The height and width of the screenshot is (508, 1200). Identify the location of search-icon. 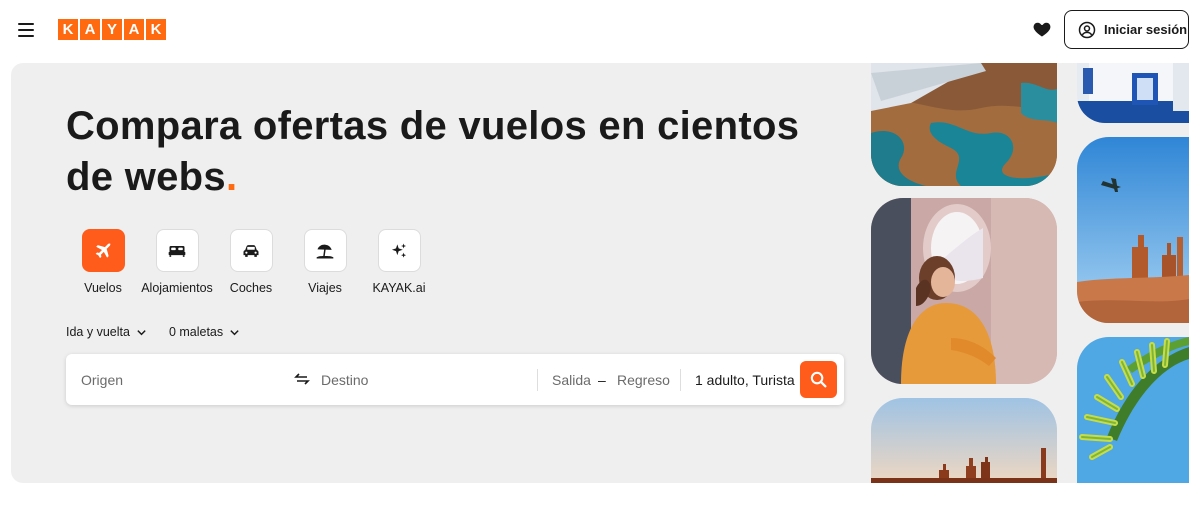
(818, 379).